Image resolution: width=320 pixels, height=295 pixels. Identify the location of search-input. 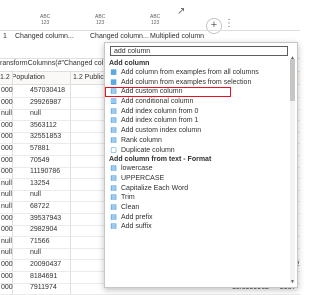
(199, 51).